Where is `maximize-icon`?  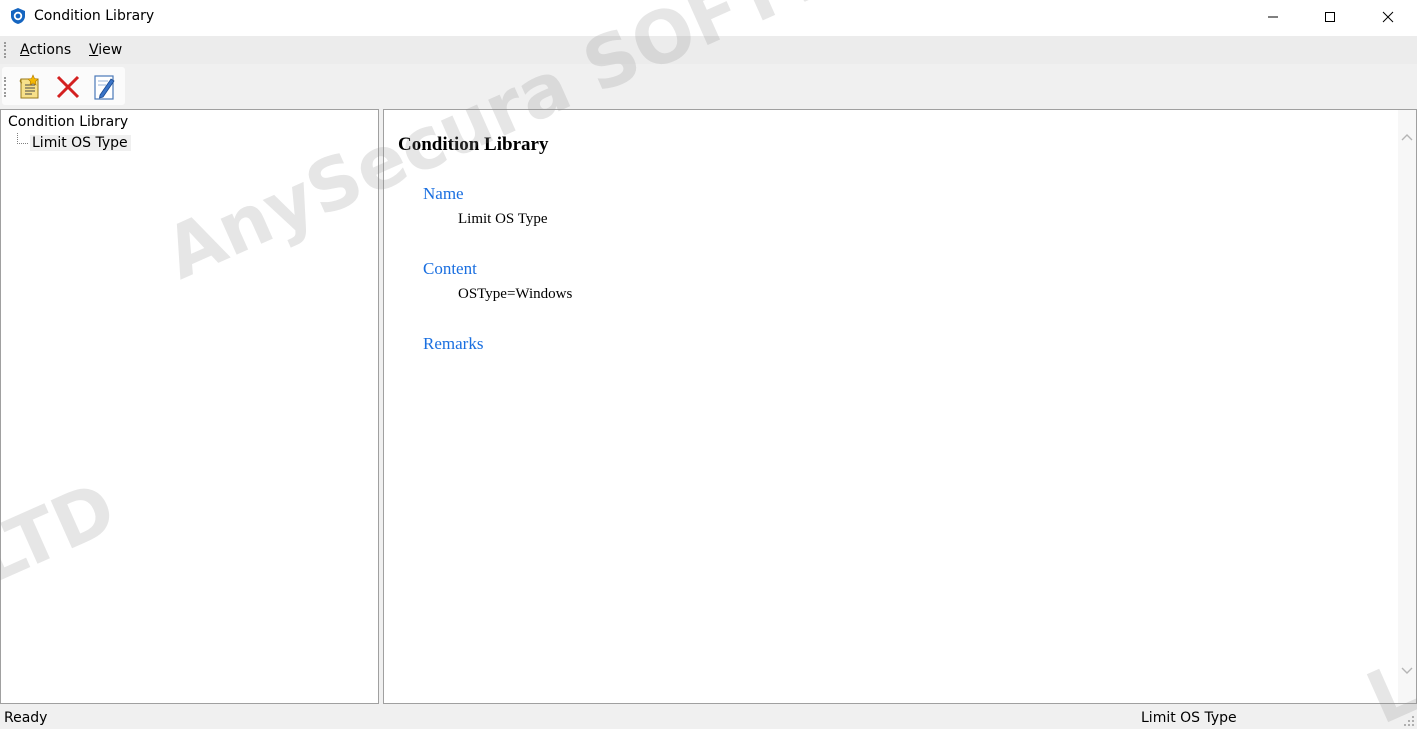 maximize-icon is located at coordinates (1330, 17).